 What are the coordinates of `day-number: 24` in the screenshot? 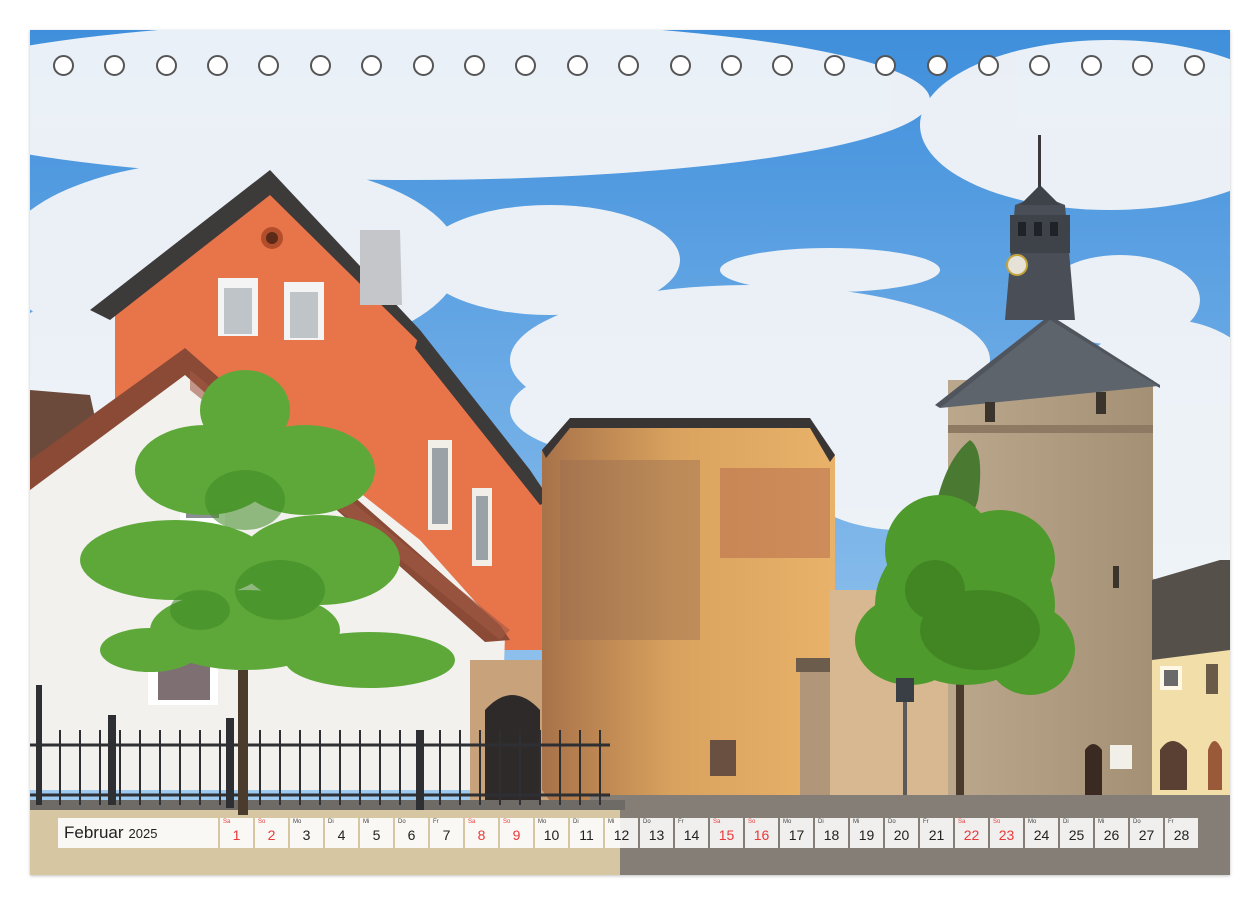 It's located at (1041, 835).